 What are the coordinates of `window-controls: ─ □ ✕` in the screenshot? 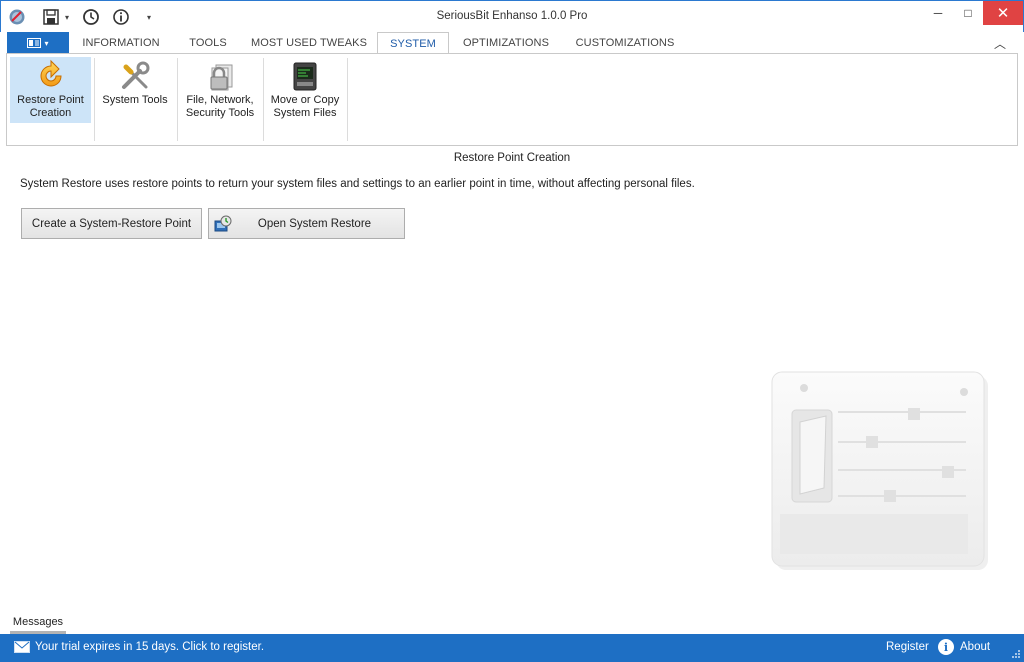 It's located at (973, 13).